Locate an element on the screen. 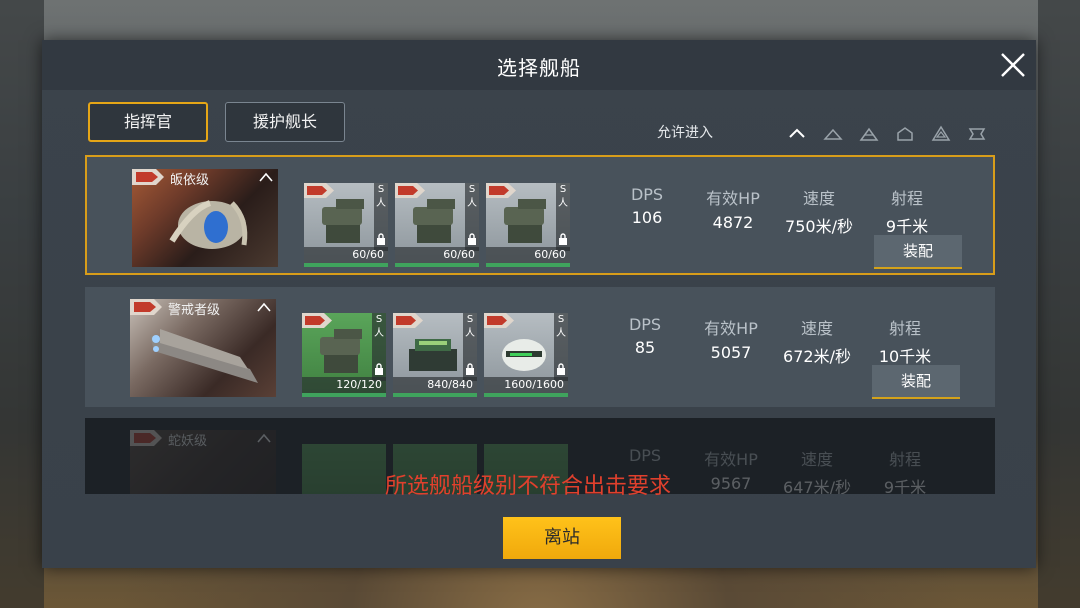 This screenshot has width=1080, height=608. background-pillar-right is located at coordinates (1059, 304).